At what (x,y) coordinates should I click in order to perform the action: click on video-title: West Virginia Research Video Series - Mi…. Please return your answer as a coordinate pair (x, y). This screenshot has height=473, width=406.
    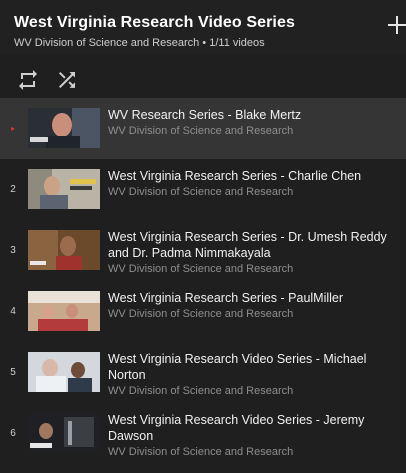
    Looking at the image, I should click on (254, 367).